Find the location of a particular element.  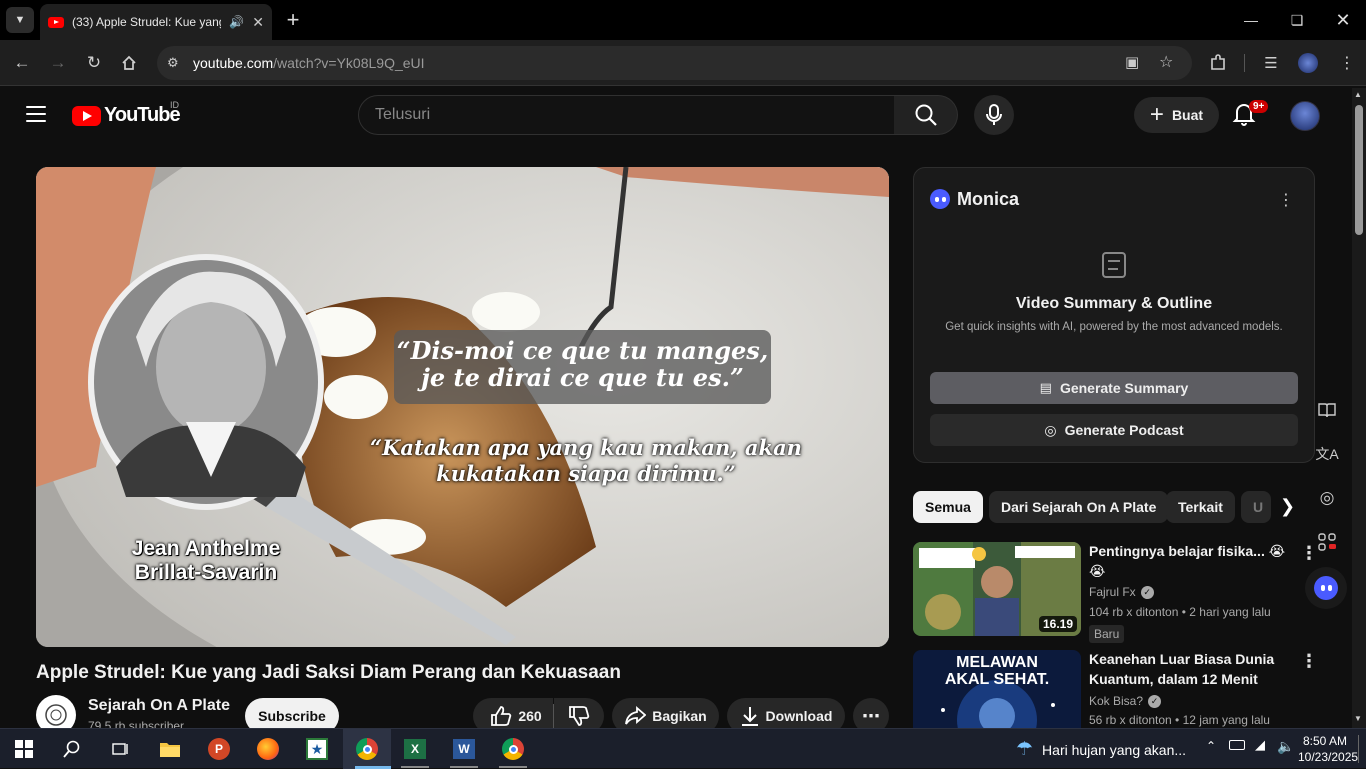

chips-next-icon: ❯ is located at coordinates (1287, 506).